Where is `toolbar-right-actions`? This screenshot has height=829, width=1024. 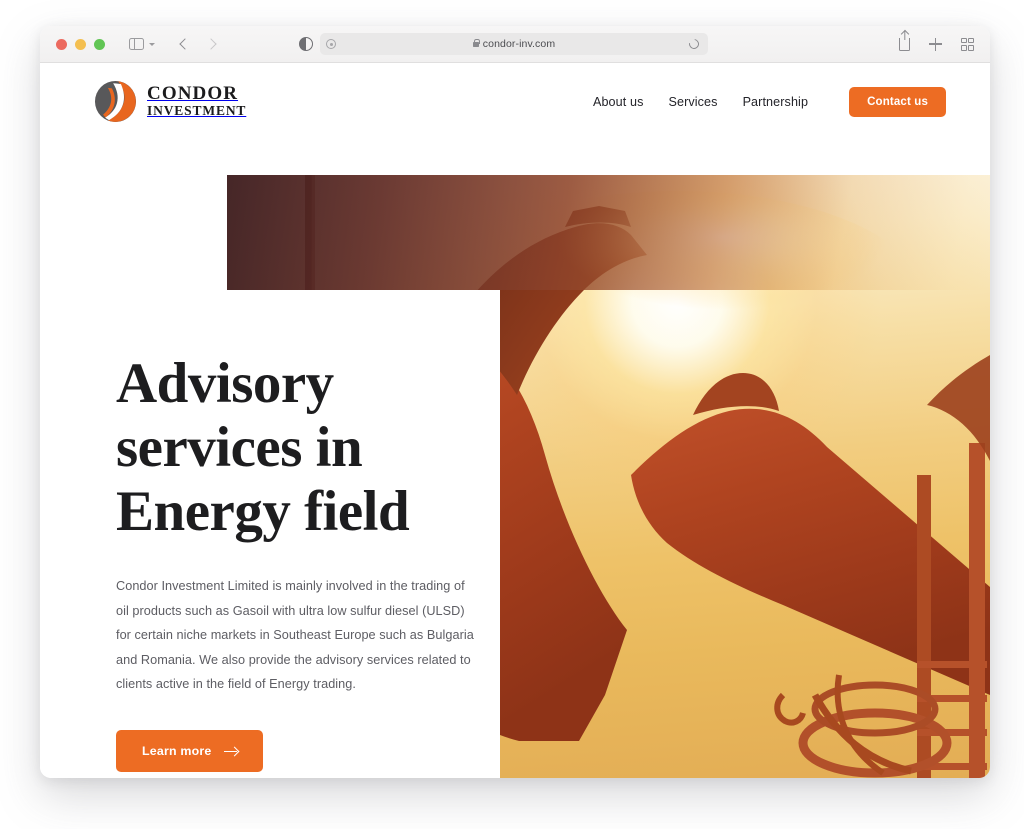
toolbar-right-actions is located at coordinates (936, 44).